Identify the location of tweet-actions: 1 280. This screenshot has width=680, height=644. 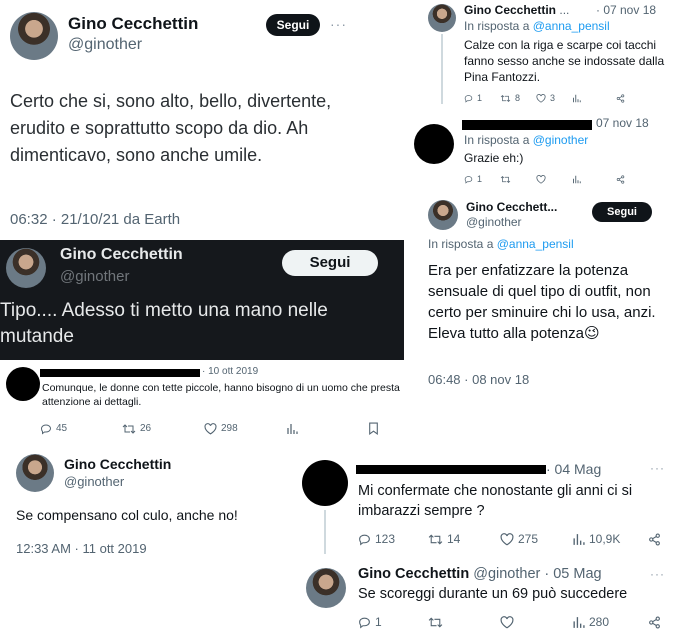
(509, 622).